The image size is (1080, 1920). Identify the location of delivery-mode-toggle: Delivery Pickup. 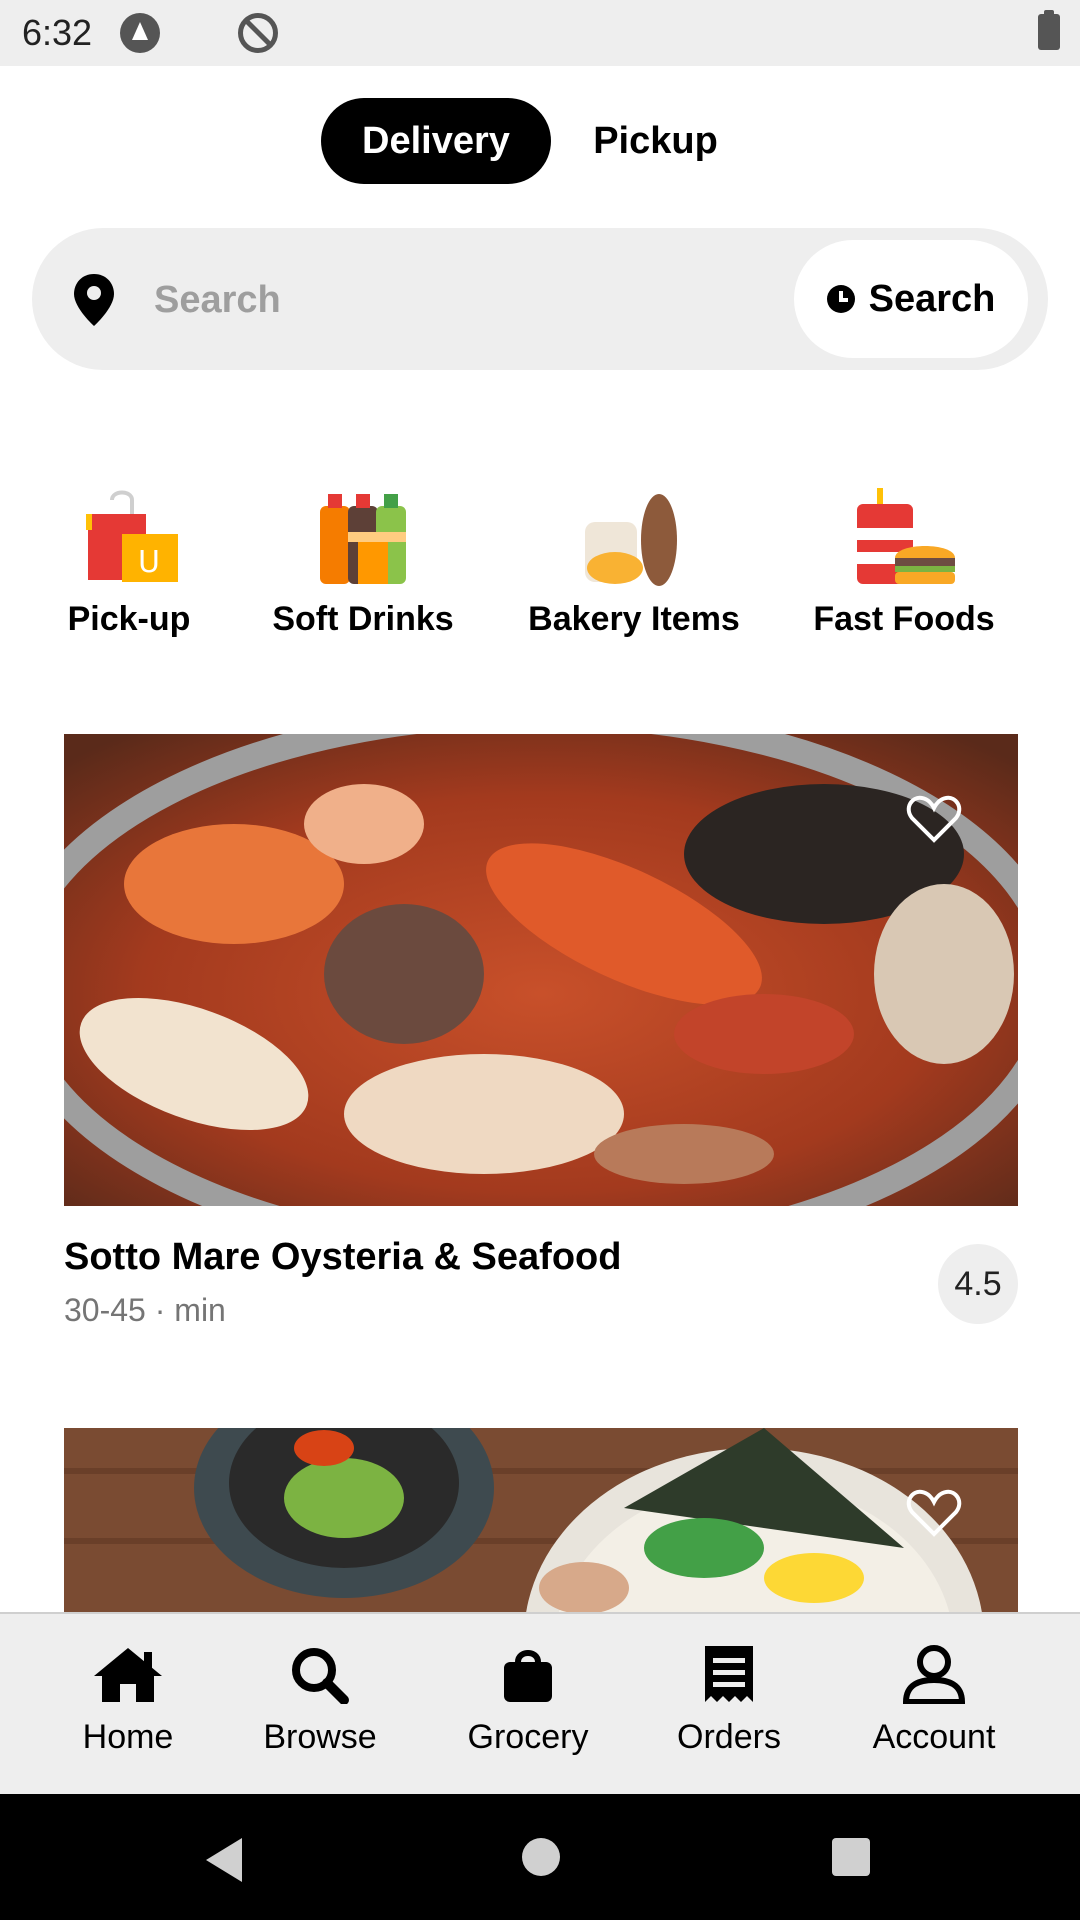
(540, 141).